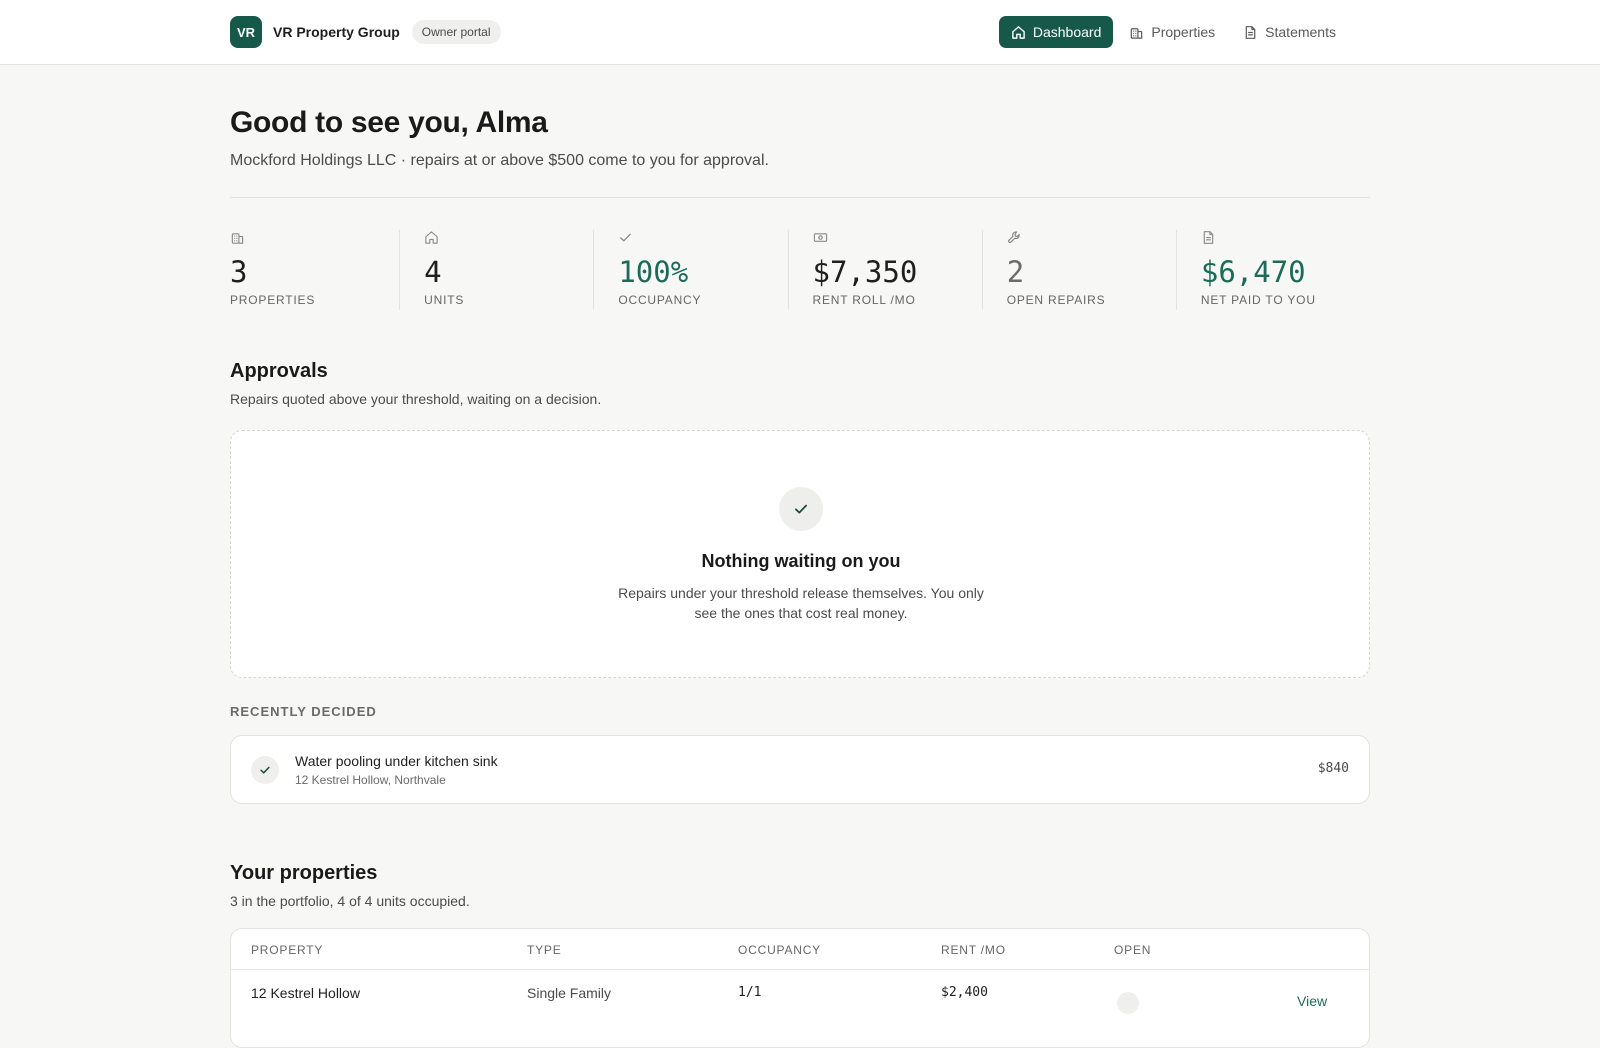 This screenshot has height=1048, width=1600. What do you see at coordinates (1067, 32) in the screenshot?
I see `nav-dashboard-label: Dashboard` at bounding box center [1067, 32].